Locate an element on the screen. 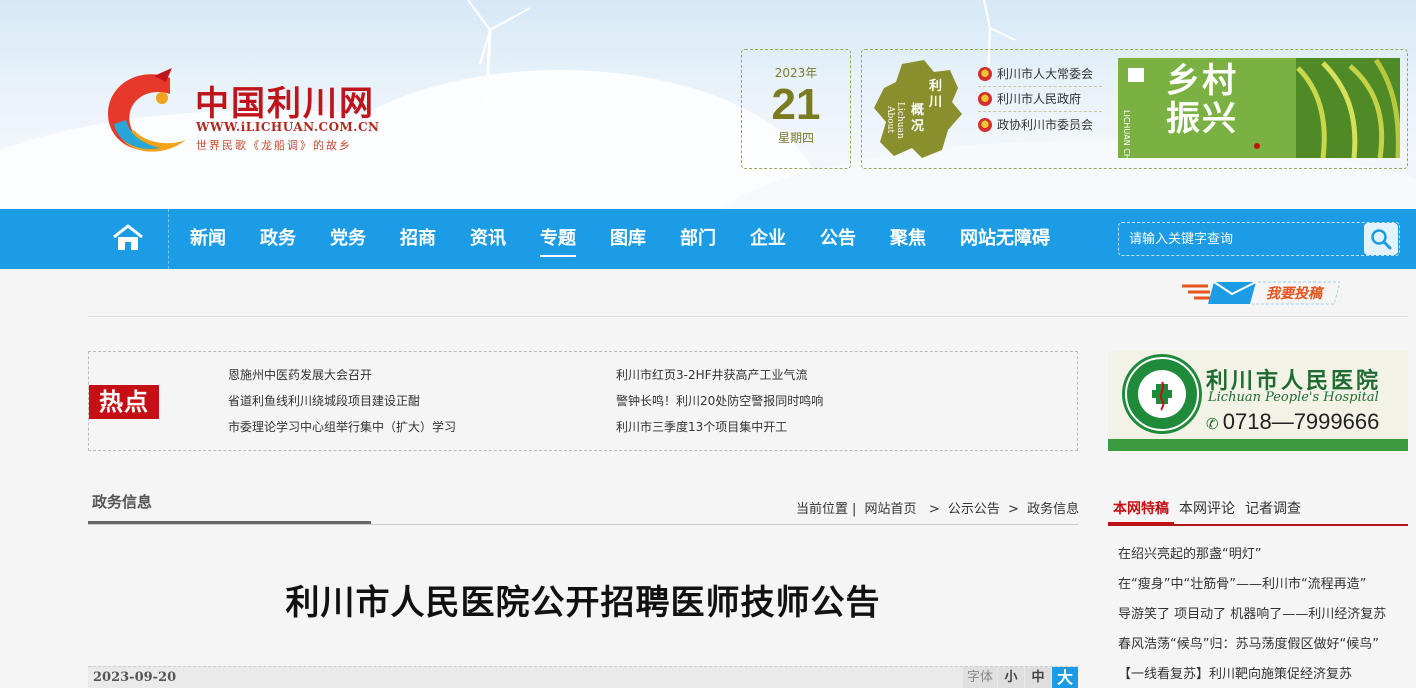 This screenshot has width=1416, height=688. tab-investigation: 记者调查 is located at coordinates (1273, 509).